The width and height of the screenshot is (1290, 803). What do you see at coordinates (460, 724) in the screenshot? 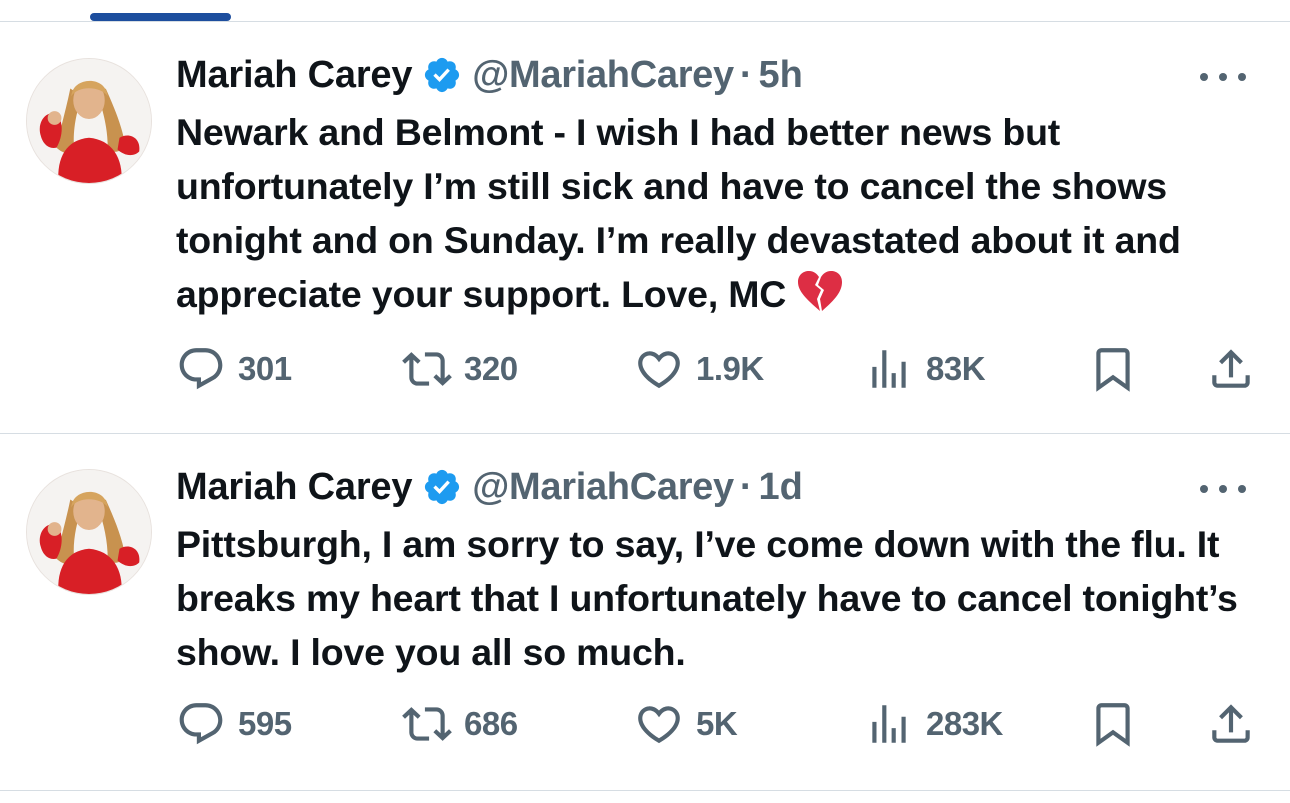
I see `repost-button: 686` at bounding box center [460, 724].